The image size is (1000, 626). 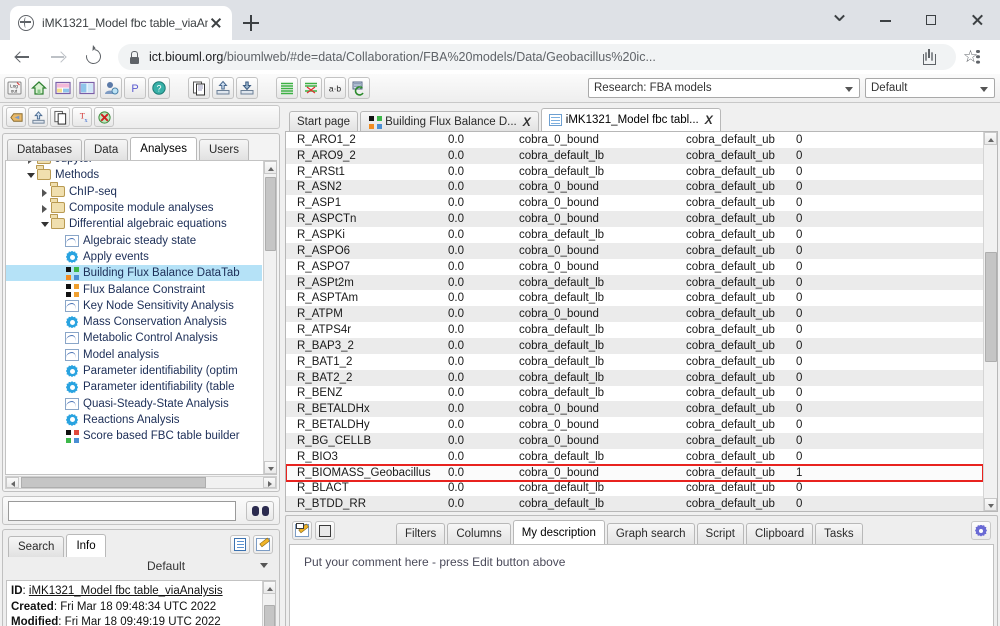 I want to click on tree-item: Mass Conservation Analysis, so click(x=134, y=322).